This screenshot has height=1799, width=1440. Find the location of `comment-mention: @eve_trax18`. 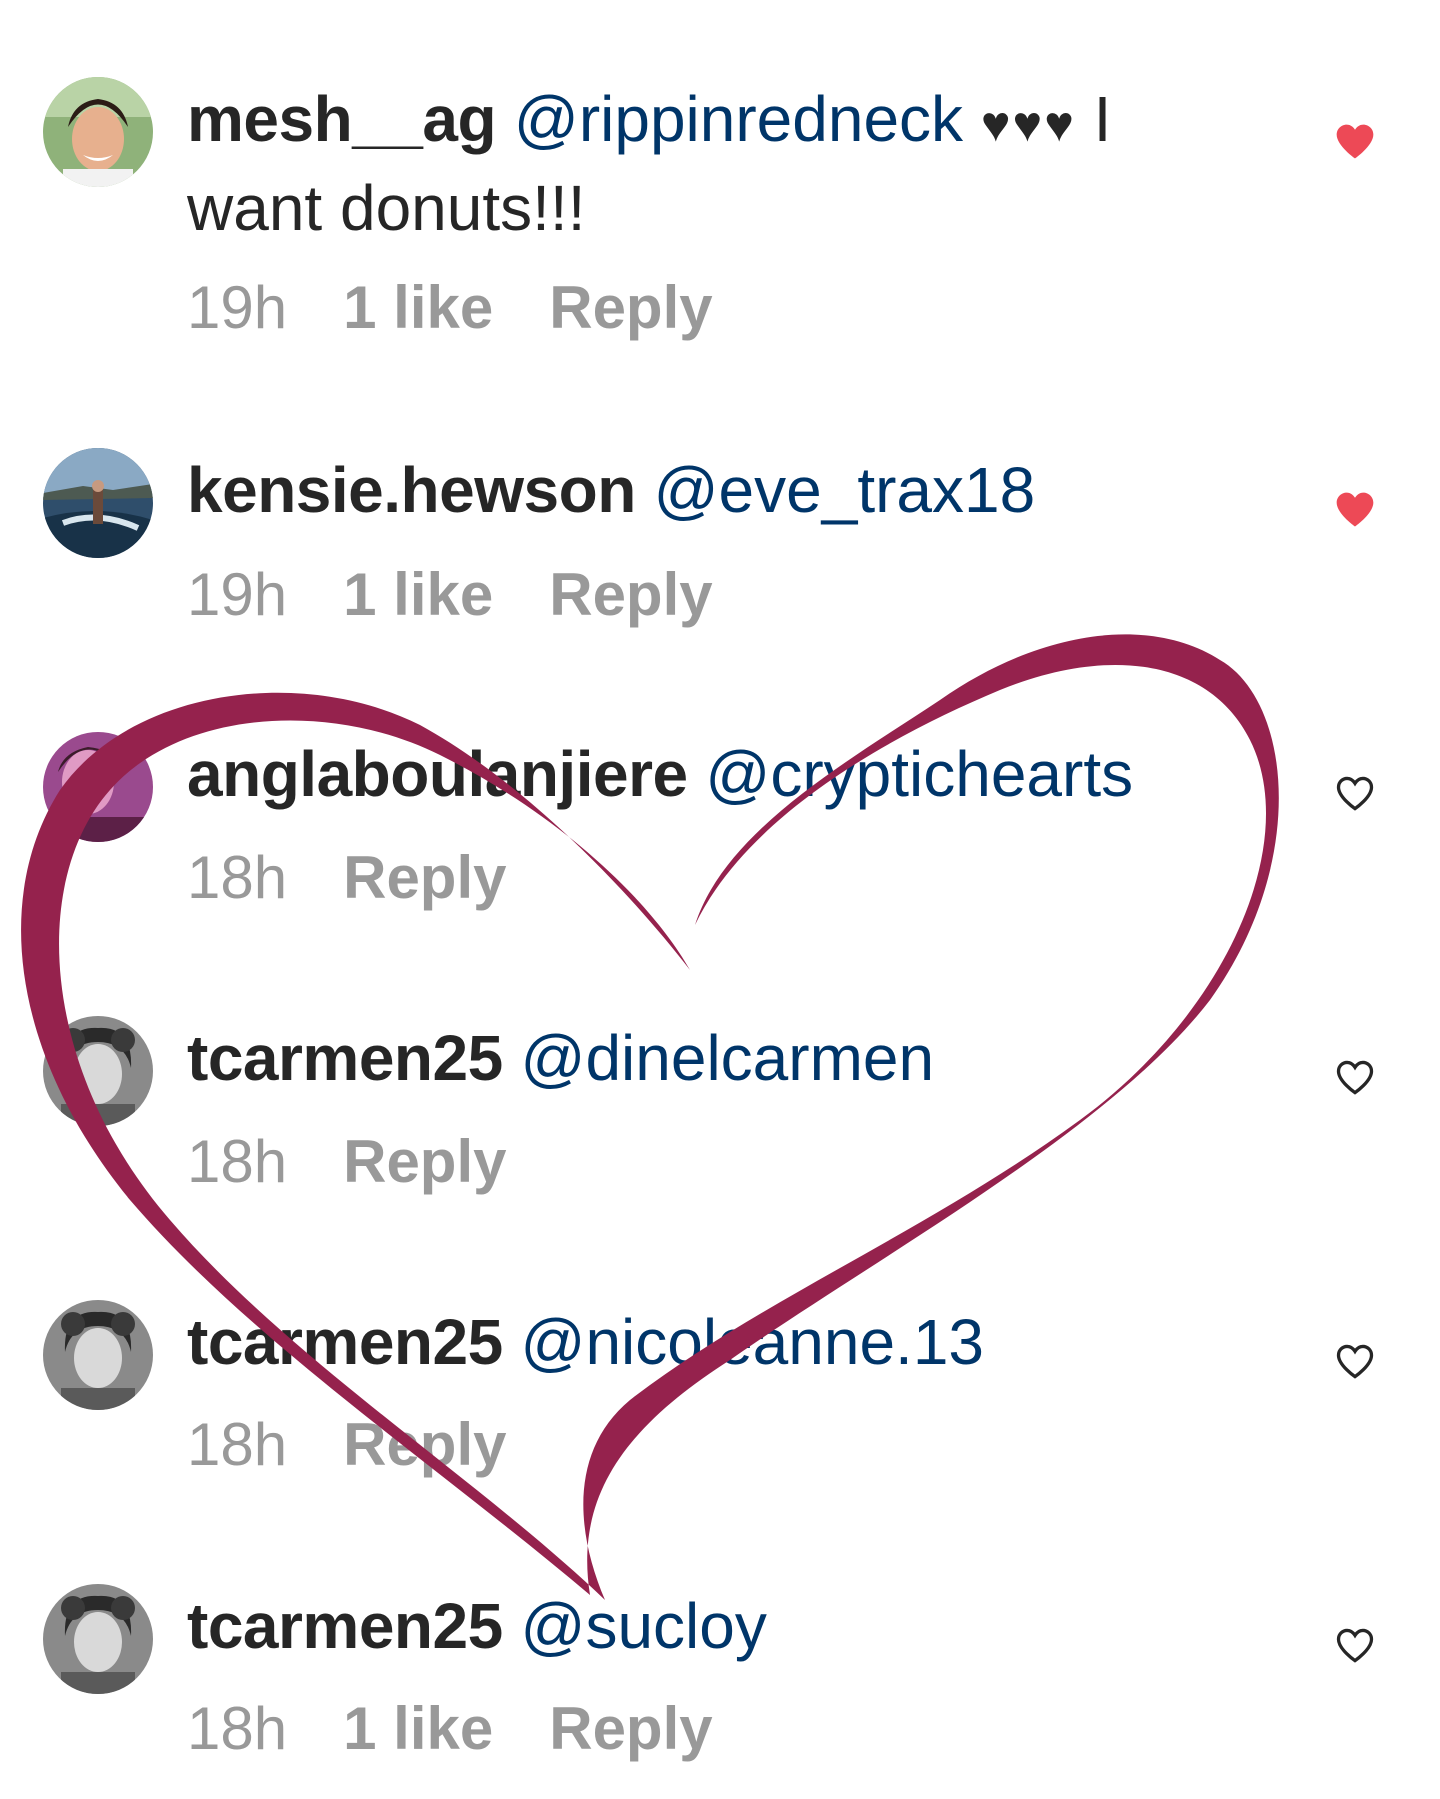

comment-mention: @eve_trax18 is located at coordinates (845, 490).